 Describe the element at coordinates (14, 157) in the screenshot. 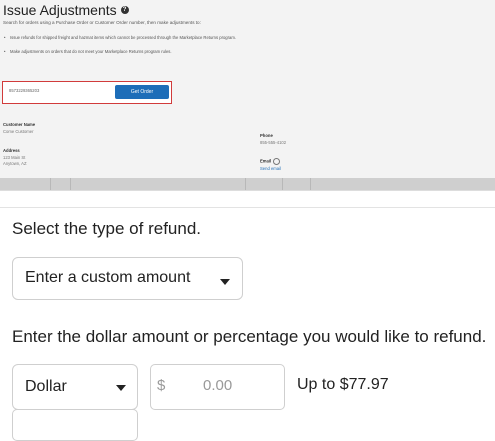

I see `address-line1: 123 Main St` at that location.